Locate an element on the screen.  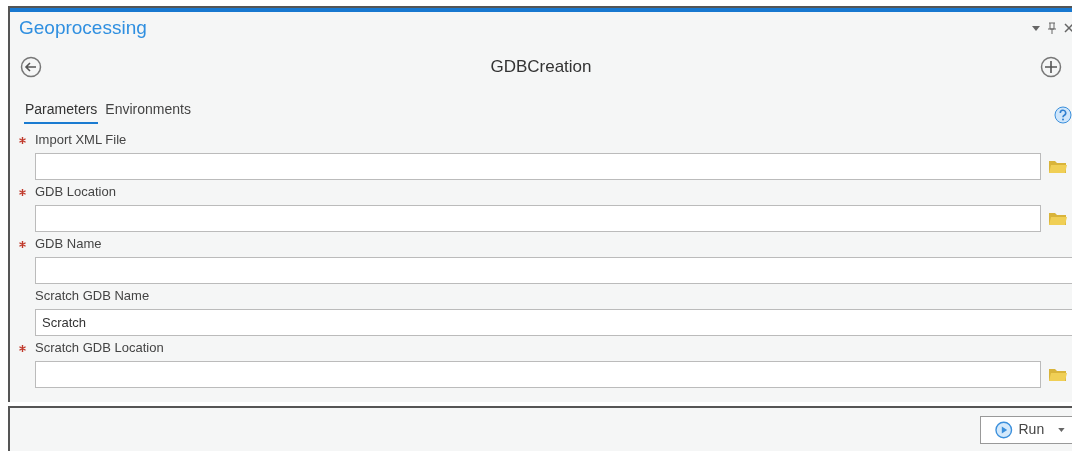
tool-title: GDBCreation is located at coordinates (541, 67).